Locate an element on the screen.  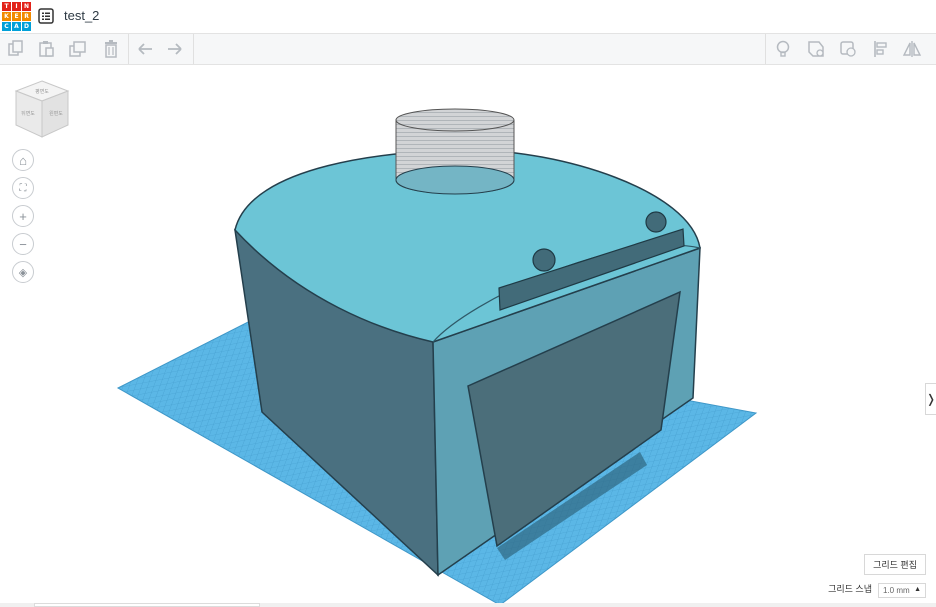
minus-icon: − is located at coordinates (23, 244).